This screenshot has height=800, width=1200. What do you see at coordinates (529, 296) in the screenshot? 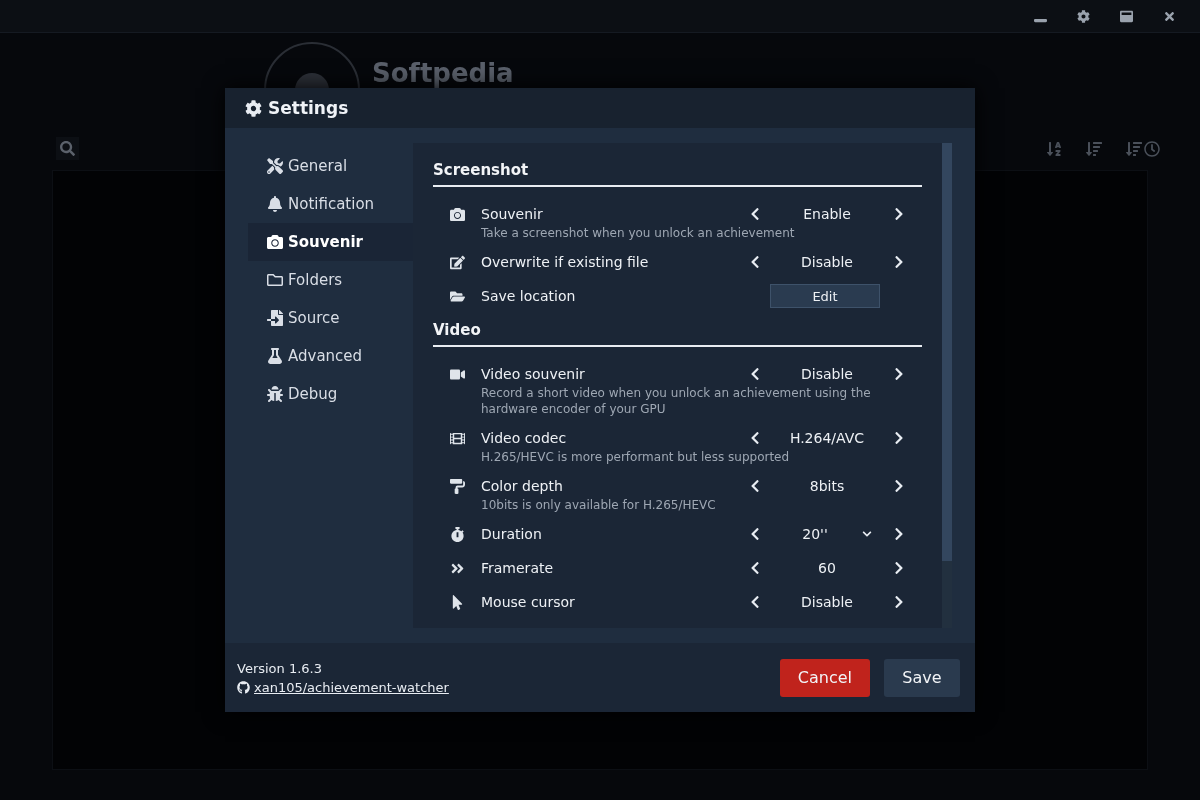
I see `setting-label: Save location` at bounding box center [529, 296].